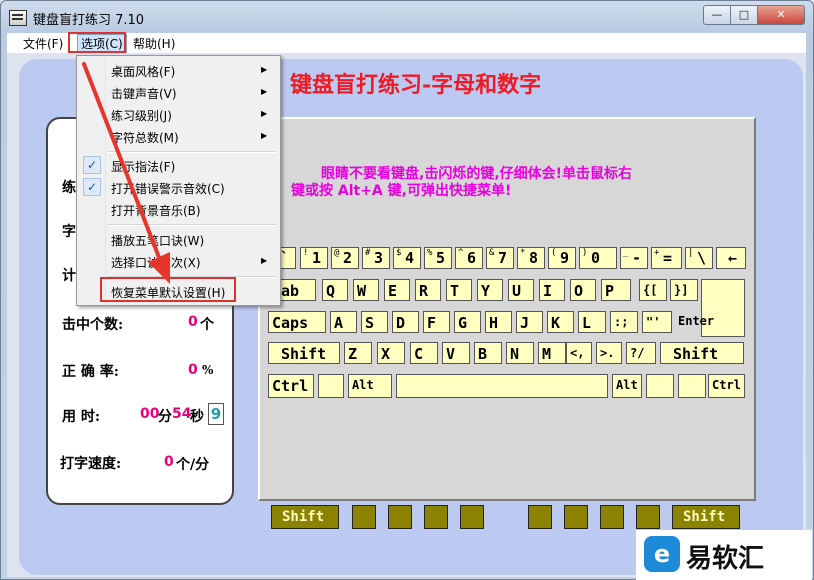 The width and height of the screenshot is (814, 580). I want to click on watermark-logo-icon: e, so click(662, 554).